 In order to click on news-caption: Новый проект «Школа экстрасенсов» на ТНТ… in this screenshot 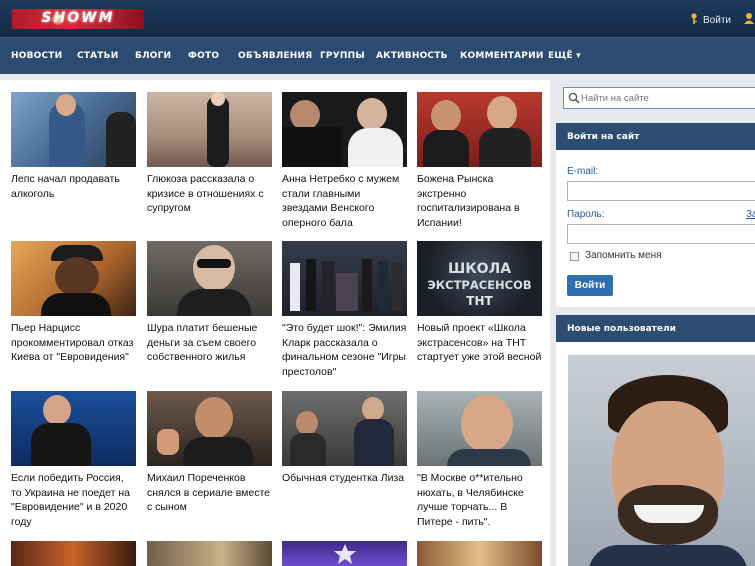, I will do `click(480, 343)`.